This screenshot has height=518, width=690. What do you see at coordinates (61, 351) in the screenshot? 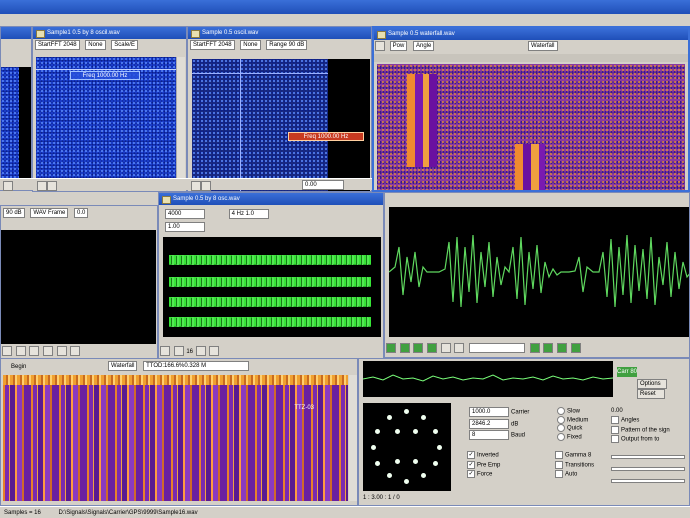
I see `forward-button` at bounding box center [61, 351].